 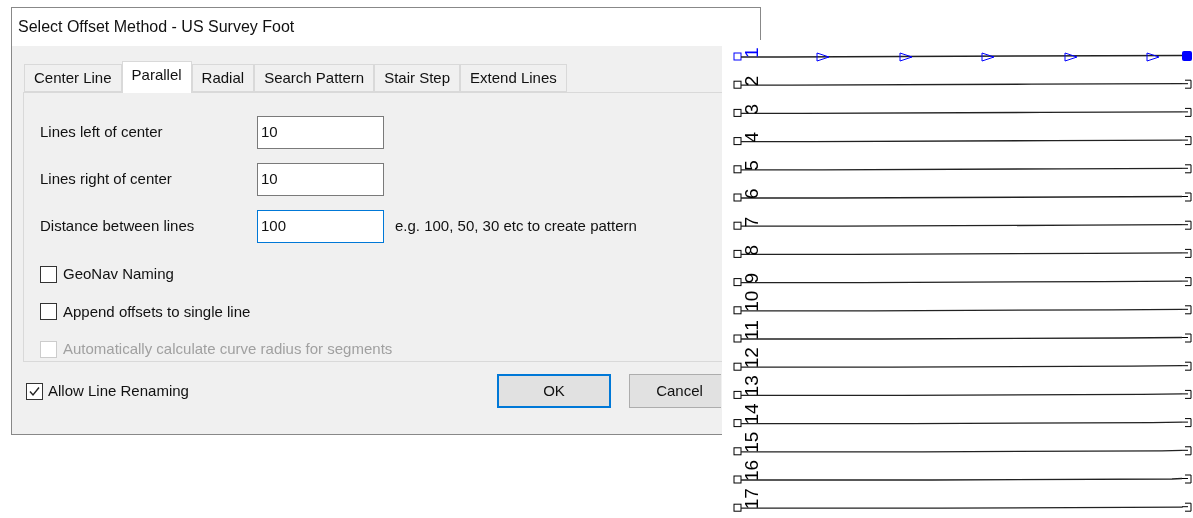 What do you see at coordinates (751, 301) in the screenshot?
I see `line-label: 10` at bounding box center [751, 301].